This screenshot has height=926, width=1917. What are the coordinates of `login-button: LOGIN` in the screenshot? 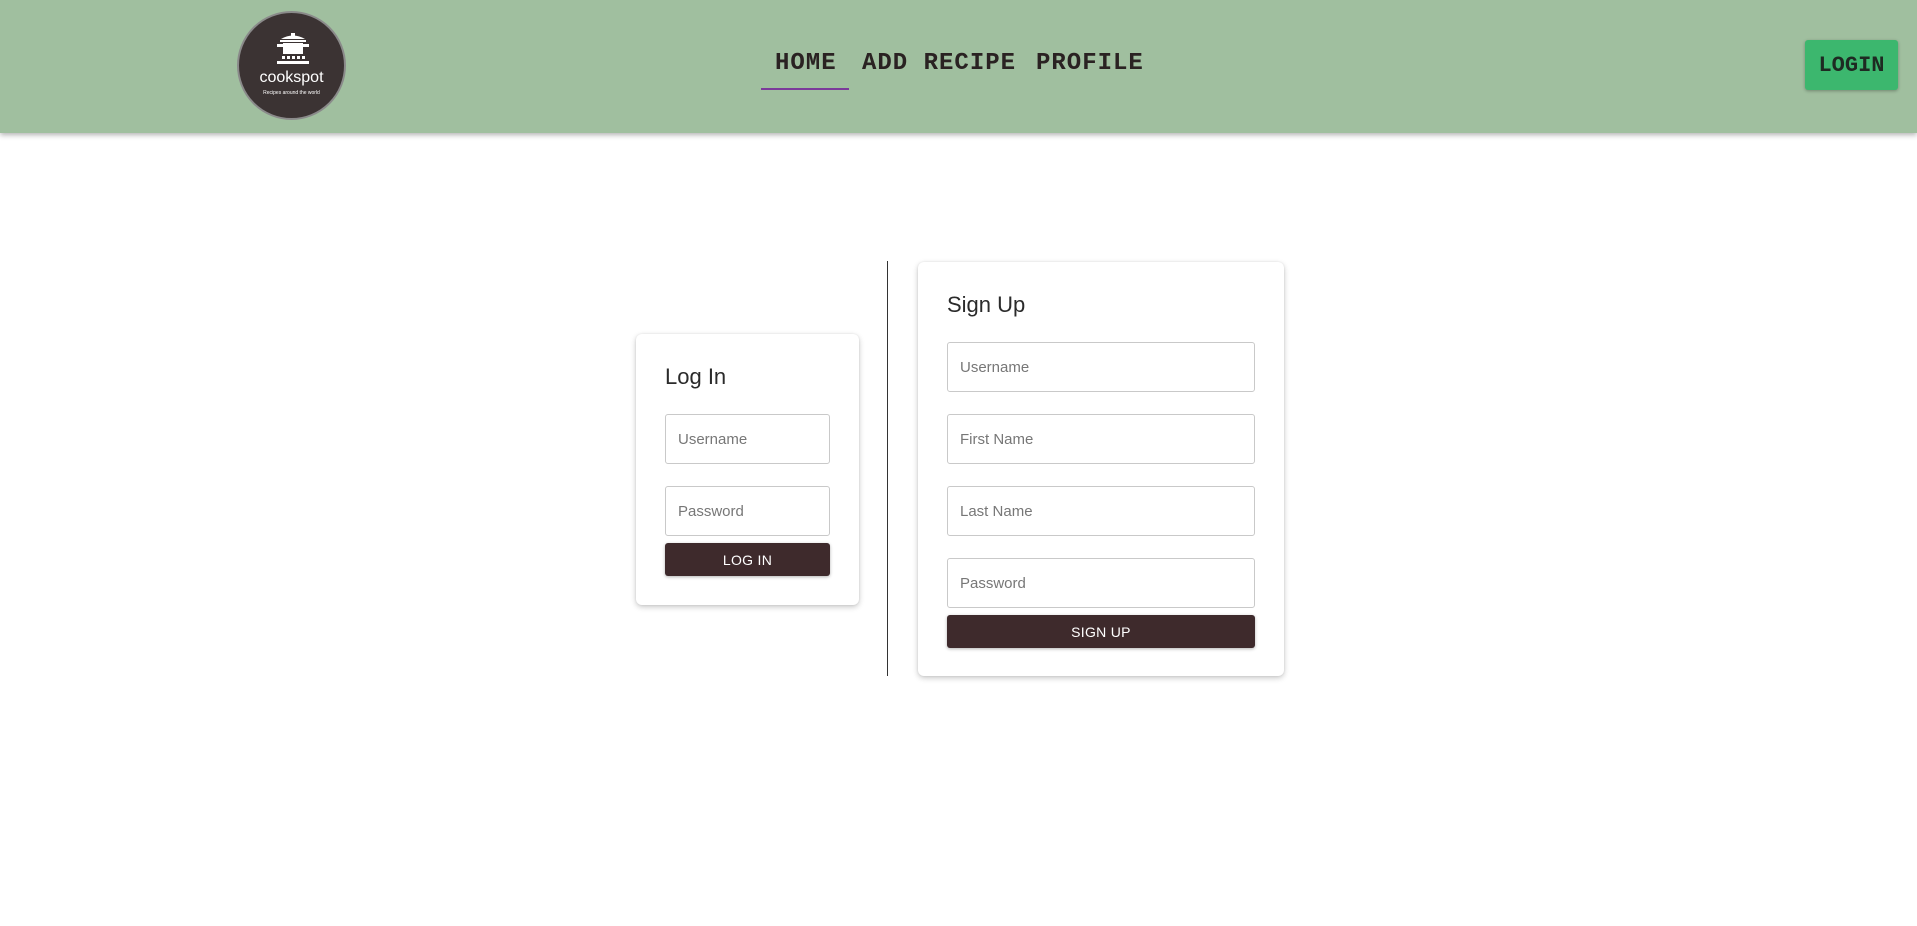 It's located at (1851, 65).